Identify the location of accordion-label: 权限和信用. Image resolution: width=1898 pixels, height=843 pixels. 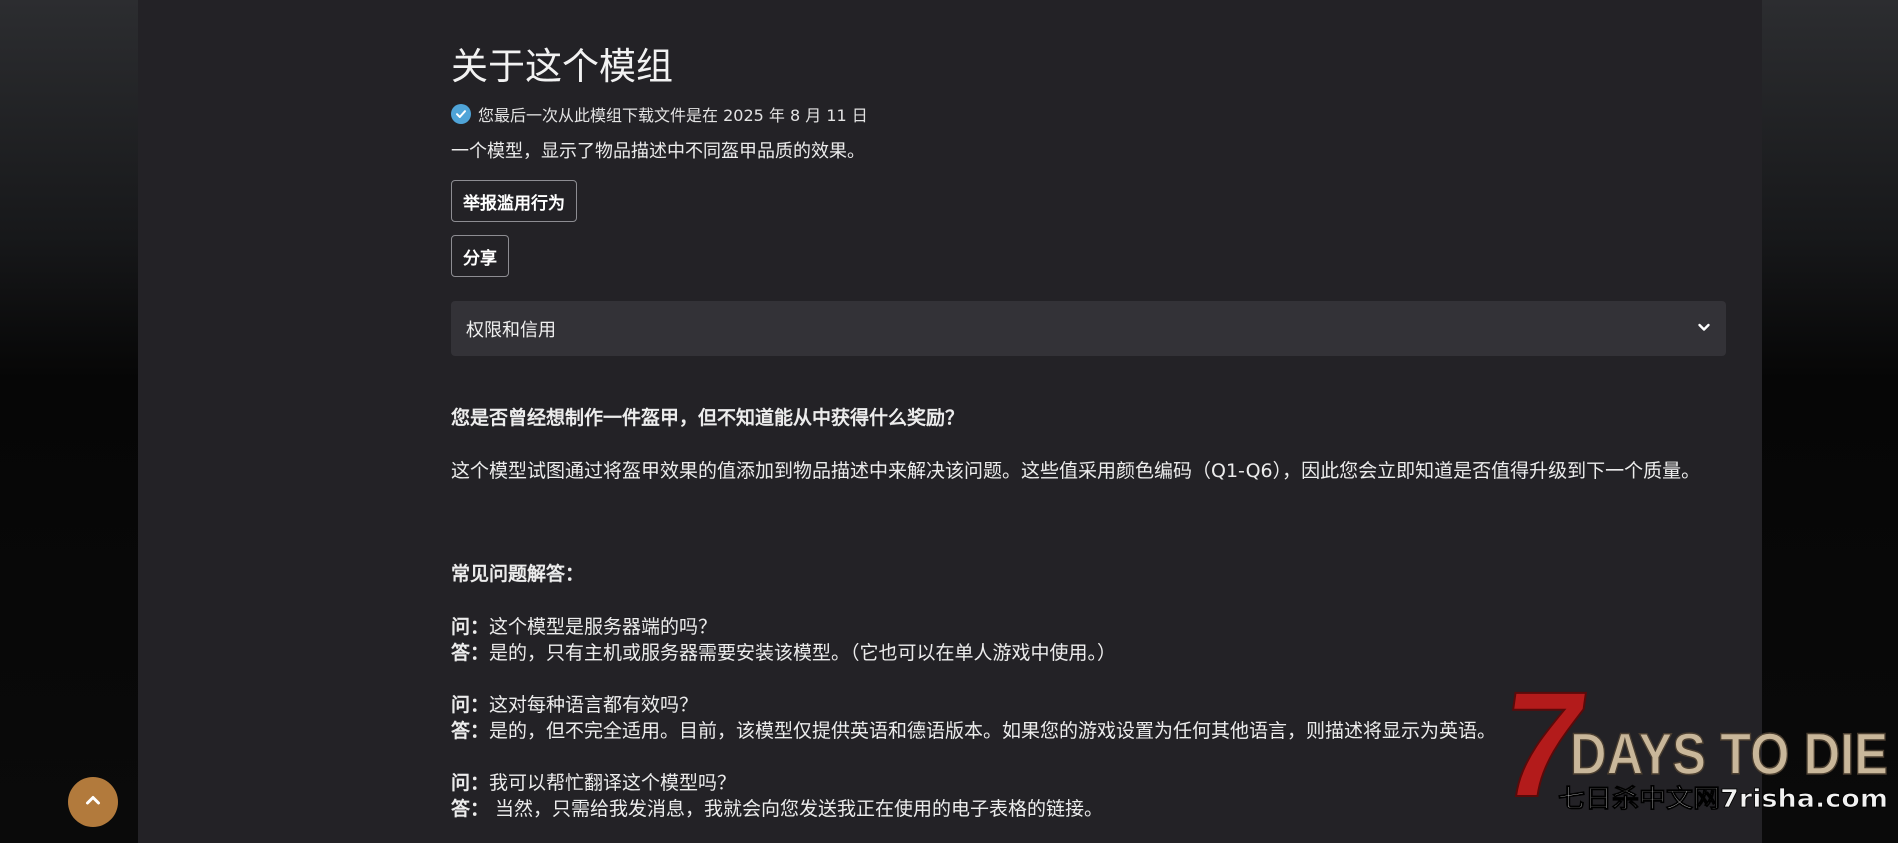
(511, 330).